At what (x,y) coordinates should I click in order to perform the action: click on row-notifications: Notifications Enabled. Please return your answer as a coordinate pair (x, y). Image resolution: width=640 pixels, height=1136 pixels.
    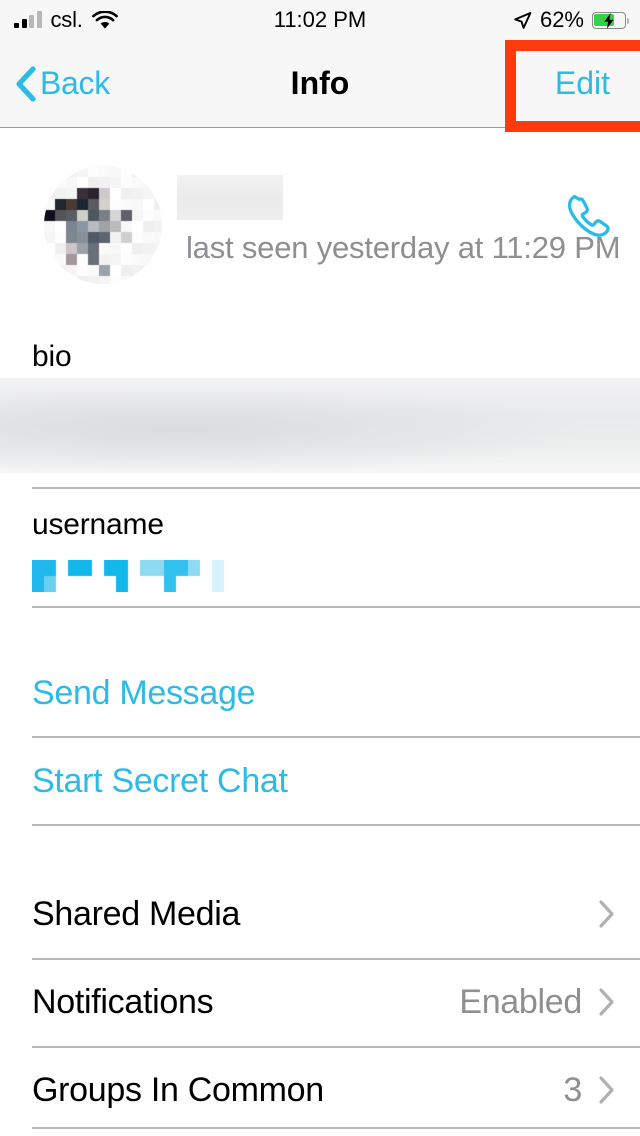
    Looking at the image, I should click on (320, 1002).